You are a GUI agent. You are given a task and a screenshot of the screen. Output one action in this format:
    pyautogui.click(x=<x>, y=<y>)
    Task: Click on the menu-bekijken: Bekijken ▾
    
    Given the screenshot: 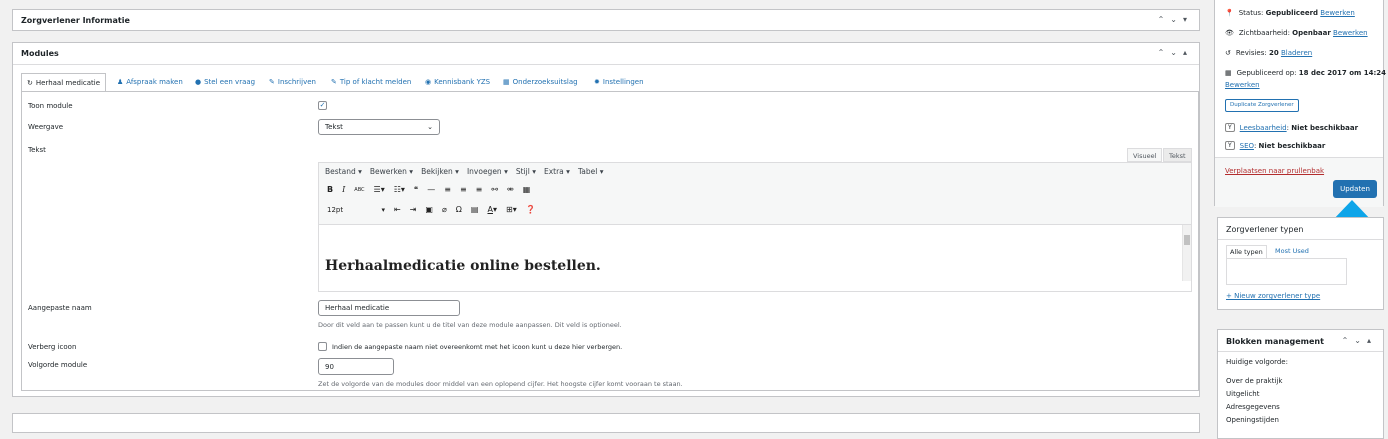 What is the action you would take?
    pyautogui.click(x=440, y=171)
    